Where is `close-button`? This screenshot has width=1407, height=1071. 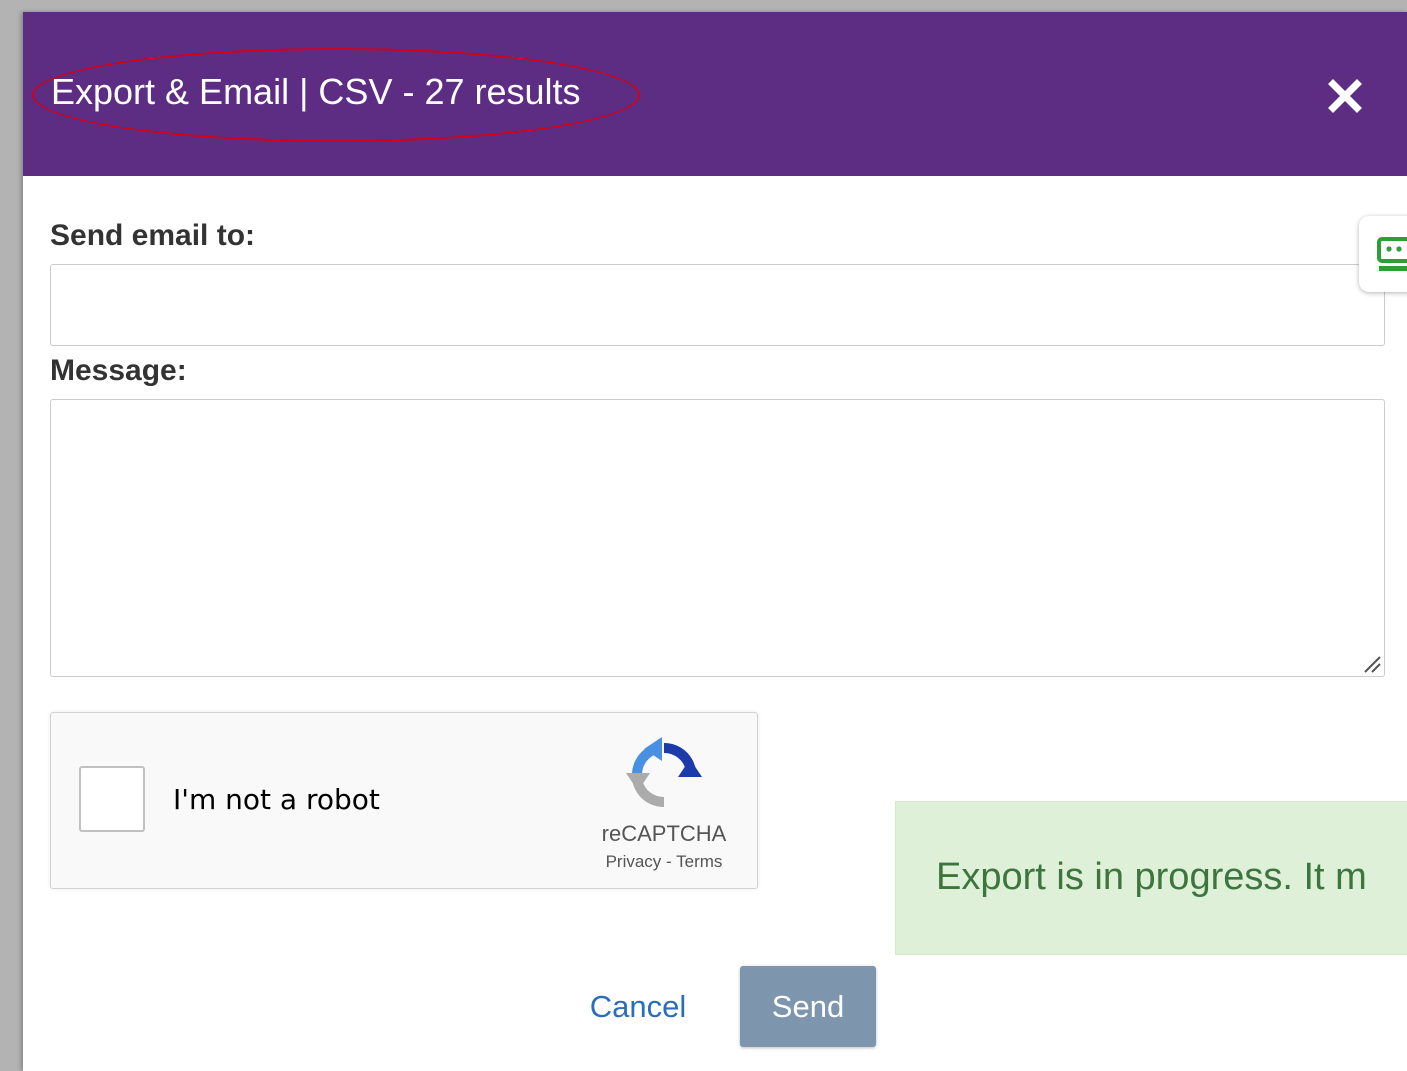
close-button is located at coordinates (1345, 96).